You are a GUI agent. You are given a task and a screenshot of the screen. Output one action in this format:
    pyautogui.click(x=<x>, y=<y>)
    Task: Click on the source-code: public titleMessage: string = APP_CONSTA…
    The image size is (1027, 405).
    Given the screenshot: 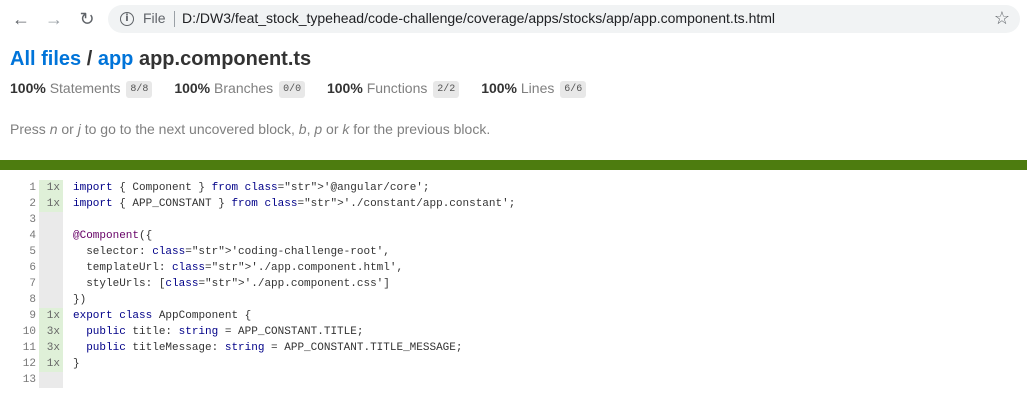 What is the action you would take?
    pyautogui.click(x=274, y=348)
    